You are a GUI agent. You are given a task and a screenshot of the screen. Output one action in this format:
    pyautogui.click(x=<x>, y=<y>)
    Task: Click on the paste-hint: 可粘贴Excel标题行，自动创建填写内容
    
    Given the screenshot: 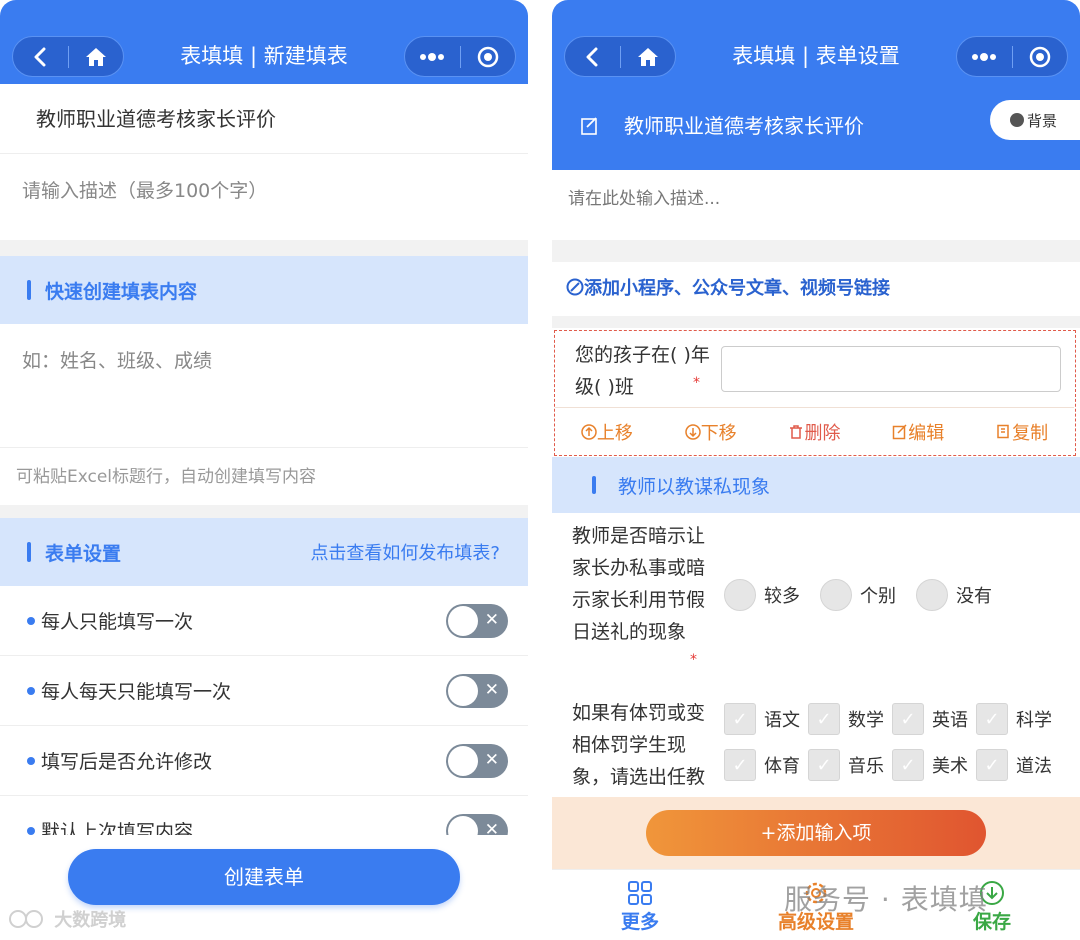 What is the action you would take?
    pyautogui.click(x=166, y=477)
    